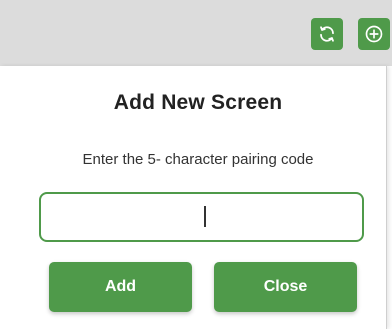  I want to click on text-caret, so click(205, 216).